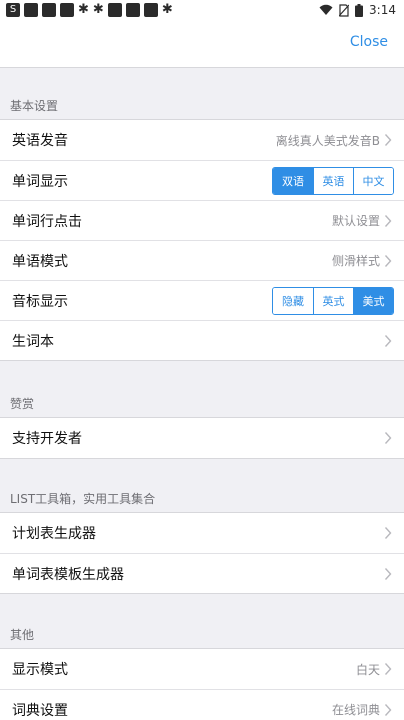 Image resolution: width=404 pixels, height=720 pixels. What do you see at coordinates (202, 300) in the screenshot?
I see `row-phonetic-display: 音标显示 隐藏 英式 美式` at bounding box center [202, 300].